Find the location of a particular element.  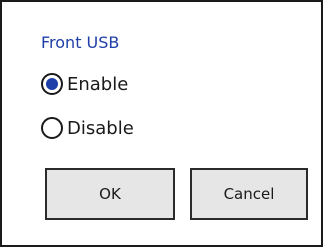

dialog-title: Front USB is located at coordinates (80, 42).